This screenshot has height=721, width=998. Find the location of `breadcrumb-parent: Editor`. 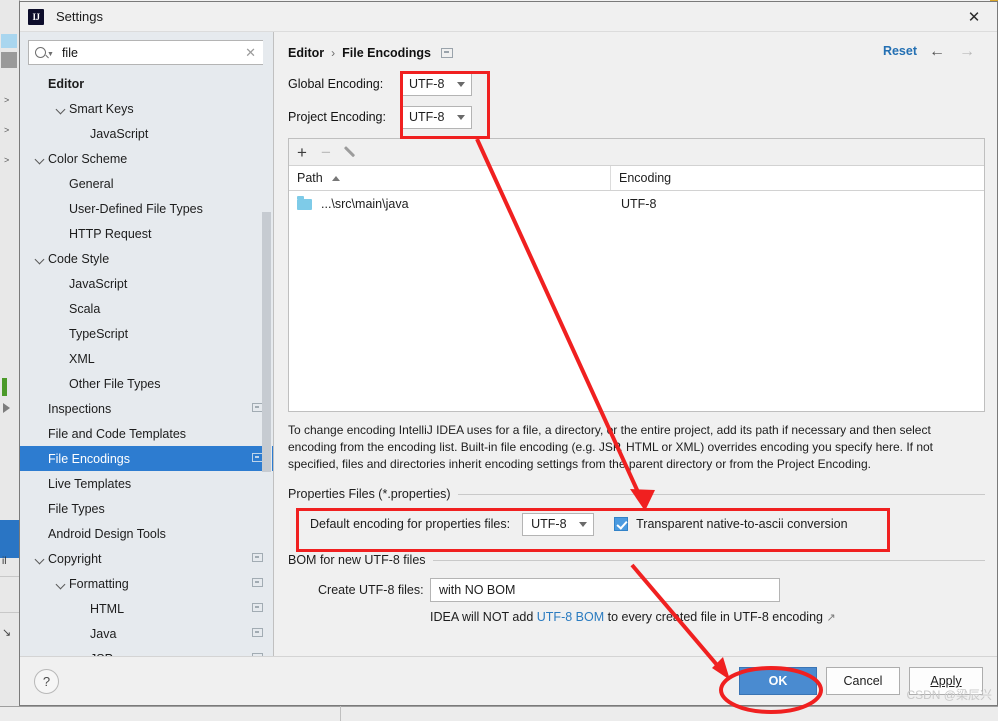

breadcrumb-parent: Editor is located at coordinates (306, 53).